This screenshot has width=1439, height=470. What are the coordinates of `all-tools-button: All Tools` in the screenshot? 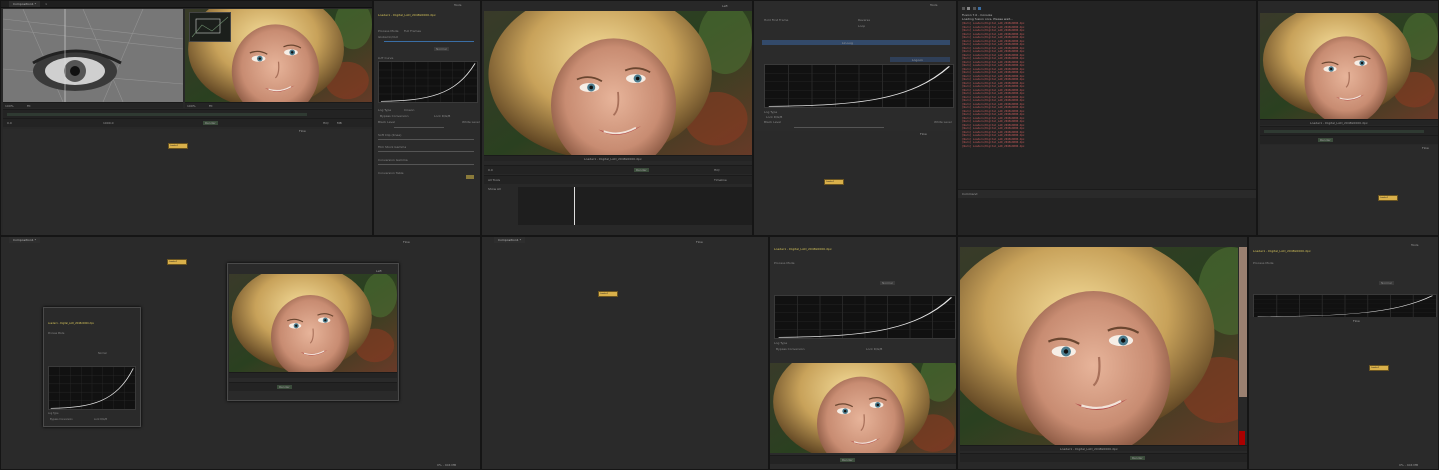 It's located at (494, 180).